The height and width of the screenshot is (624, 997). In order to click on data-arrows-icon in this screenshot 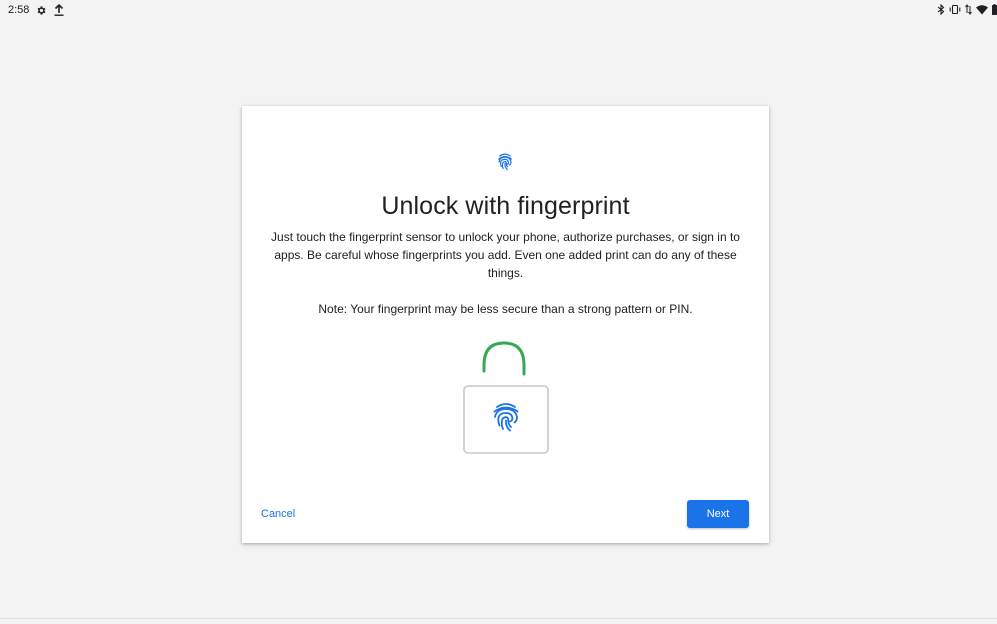, I will do `click(968, 9)`.